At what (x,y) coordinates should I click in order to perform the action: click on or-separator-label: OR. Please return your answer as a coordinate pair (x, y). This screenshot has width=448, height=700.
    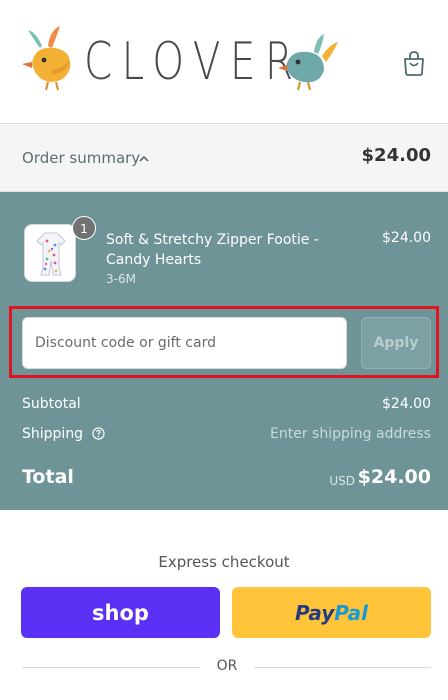
    Looking at the image, I should click on (227, 666).